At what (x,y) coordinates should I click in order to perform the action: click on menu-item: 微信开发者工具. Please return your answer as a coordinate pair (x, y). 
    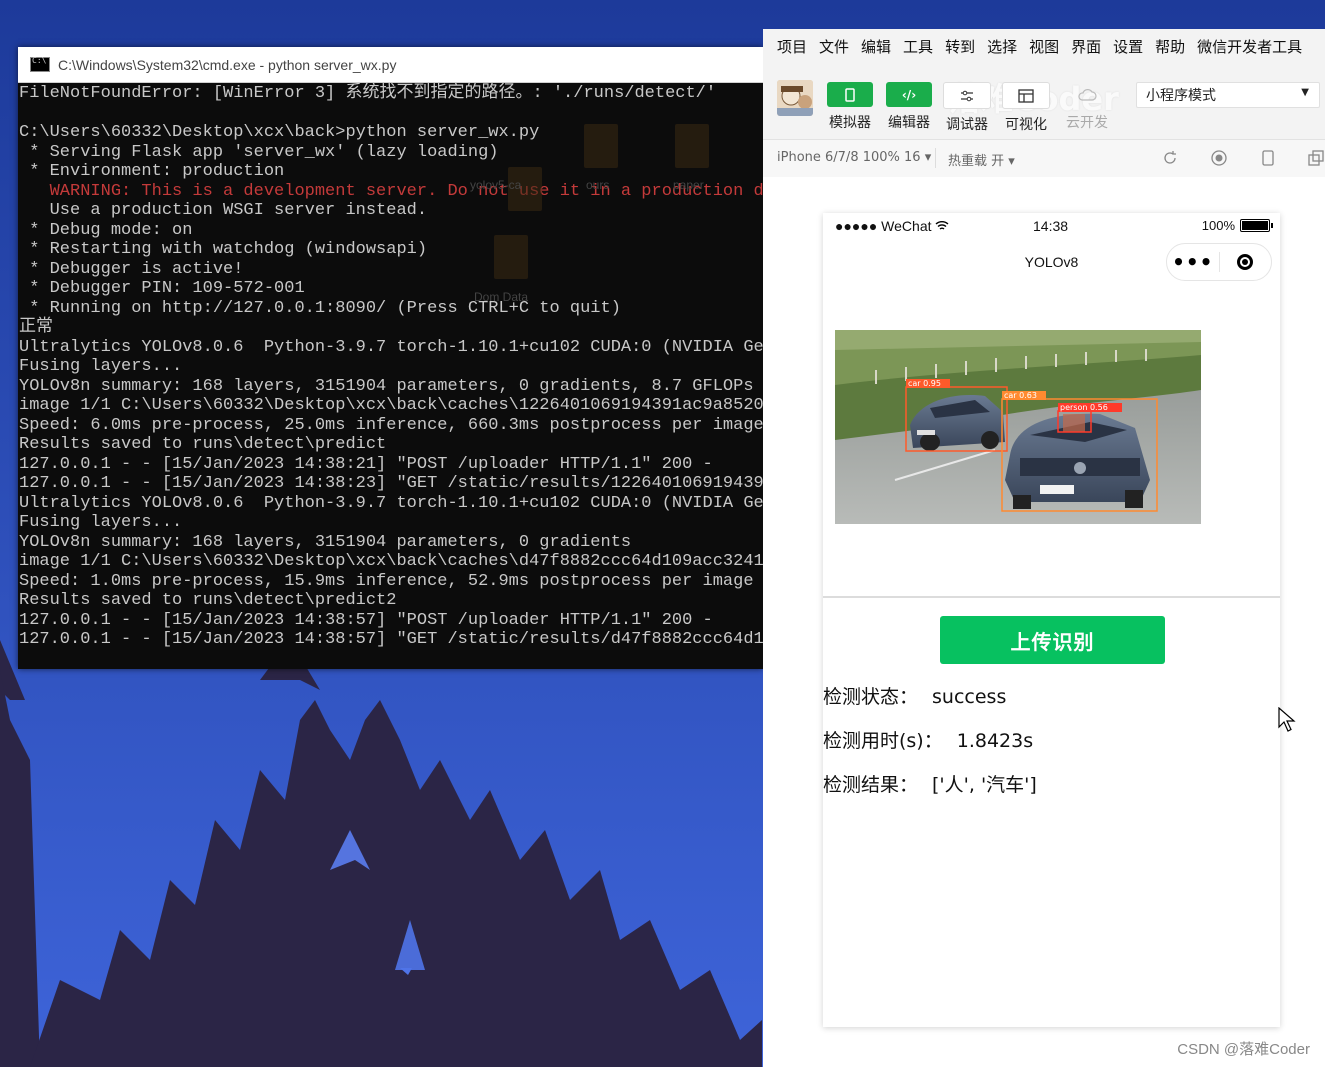
    Looking at the image, I should click on (1249, 46).